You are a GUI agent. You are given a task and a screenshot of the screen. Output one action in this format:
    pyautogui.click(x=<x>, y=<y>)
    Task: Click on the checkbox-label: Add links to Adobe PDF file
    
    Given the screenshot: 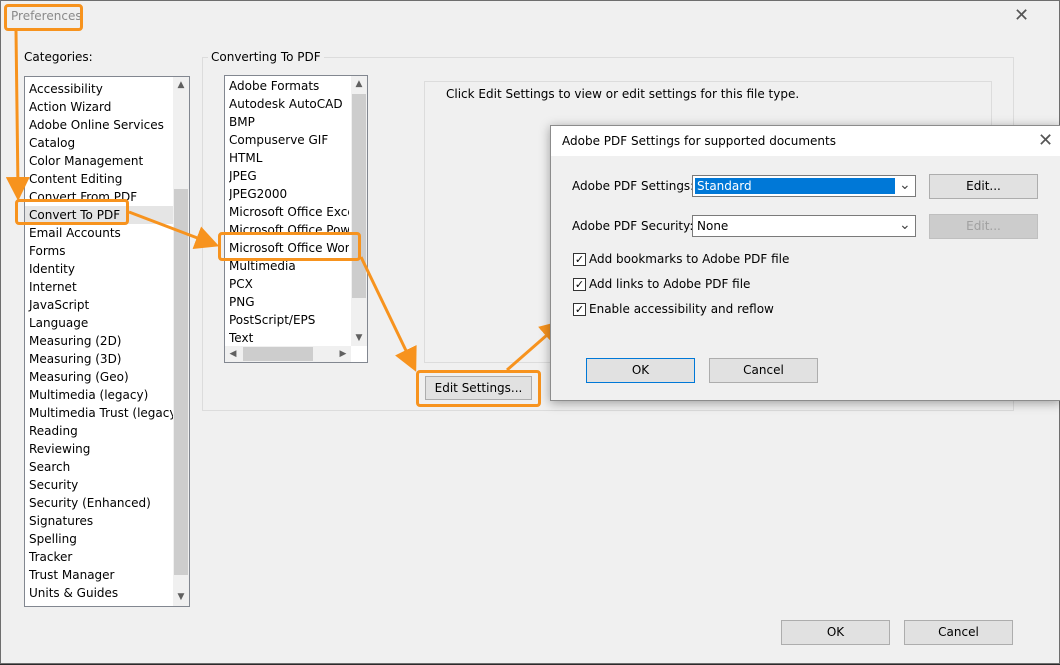 What is the action you would take?
    pyautogui.click(x=669, y=284)
    